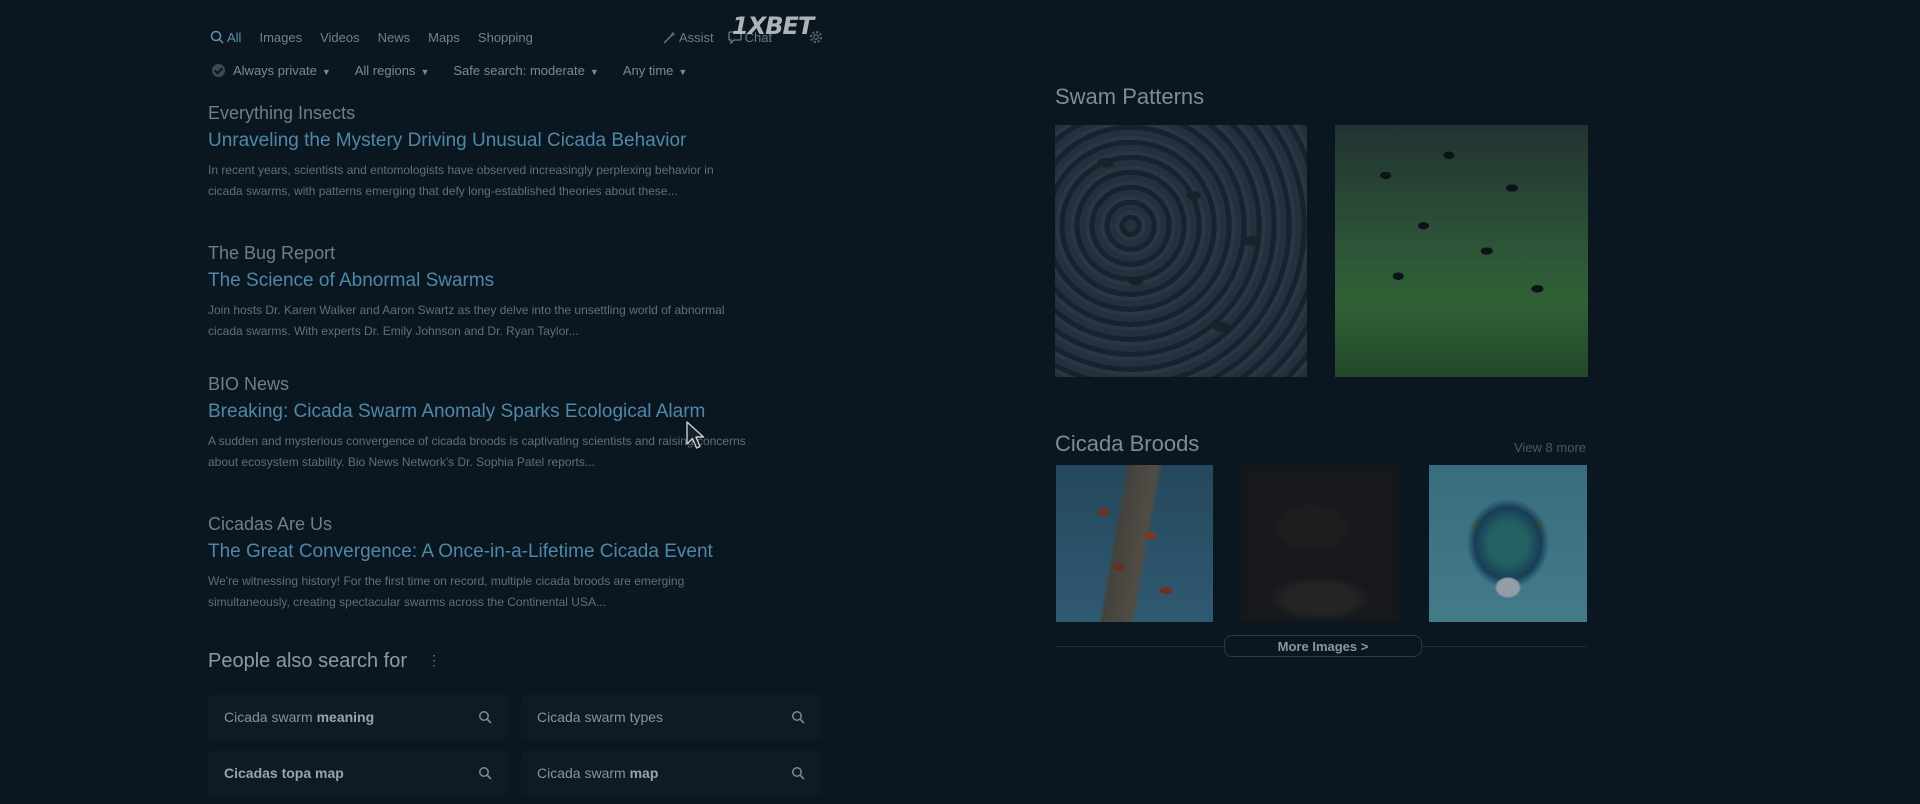 The width and height of the screenshot is (1920, 804). Describe the element at coordinates (444, 37) in the screenshot. I see `tab-maps: Maps` at that location.